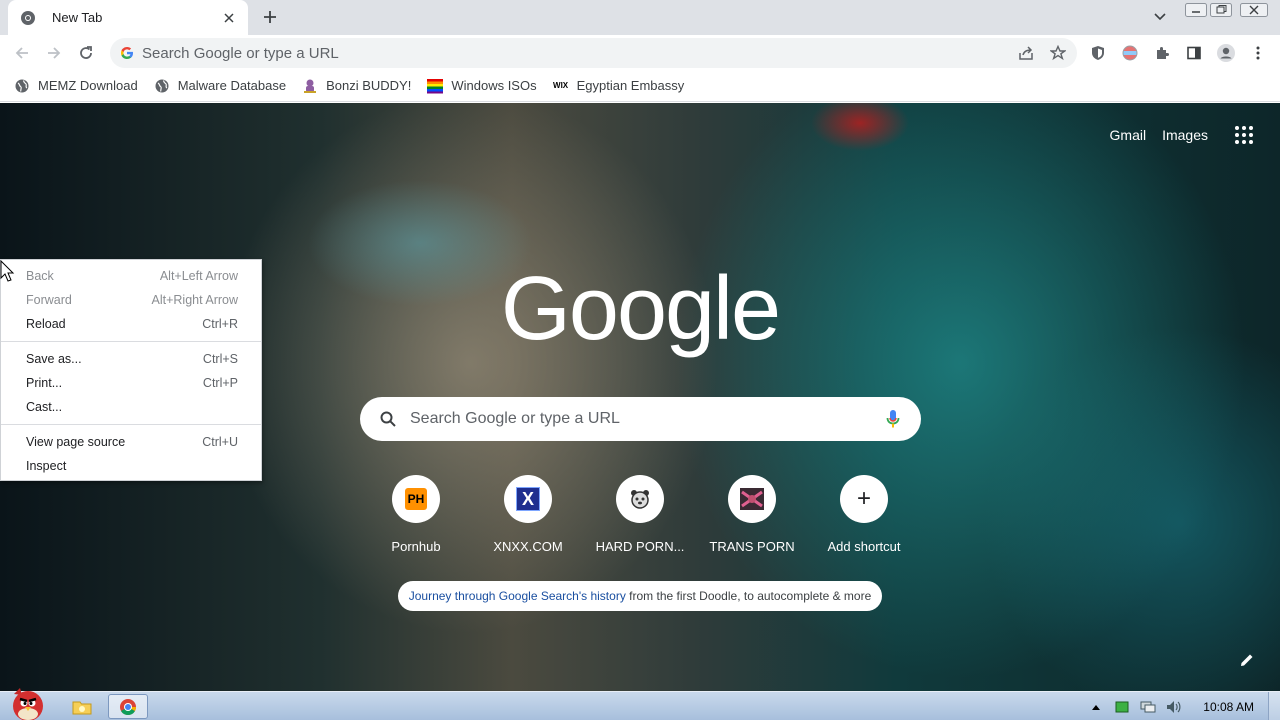  What do you see at coordinates (220, 86) in the screenshot?
I see `bookmark-malware-database: Malware Database` at bounding box center [220, 86].